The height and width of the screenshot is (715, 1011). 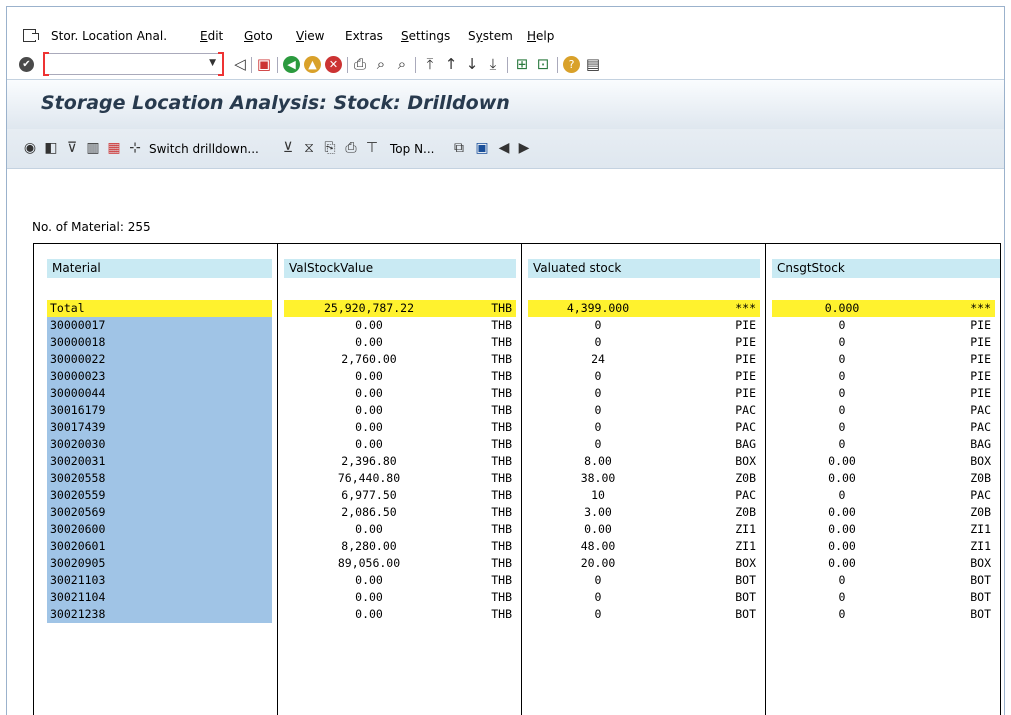 I want to click on command-input, so click(x=126, y=64).